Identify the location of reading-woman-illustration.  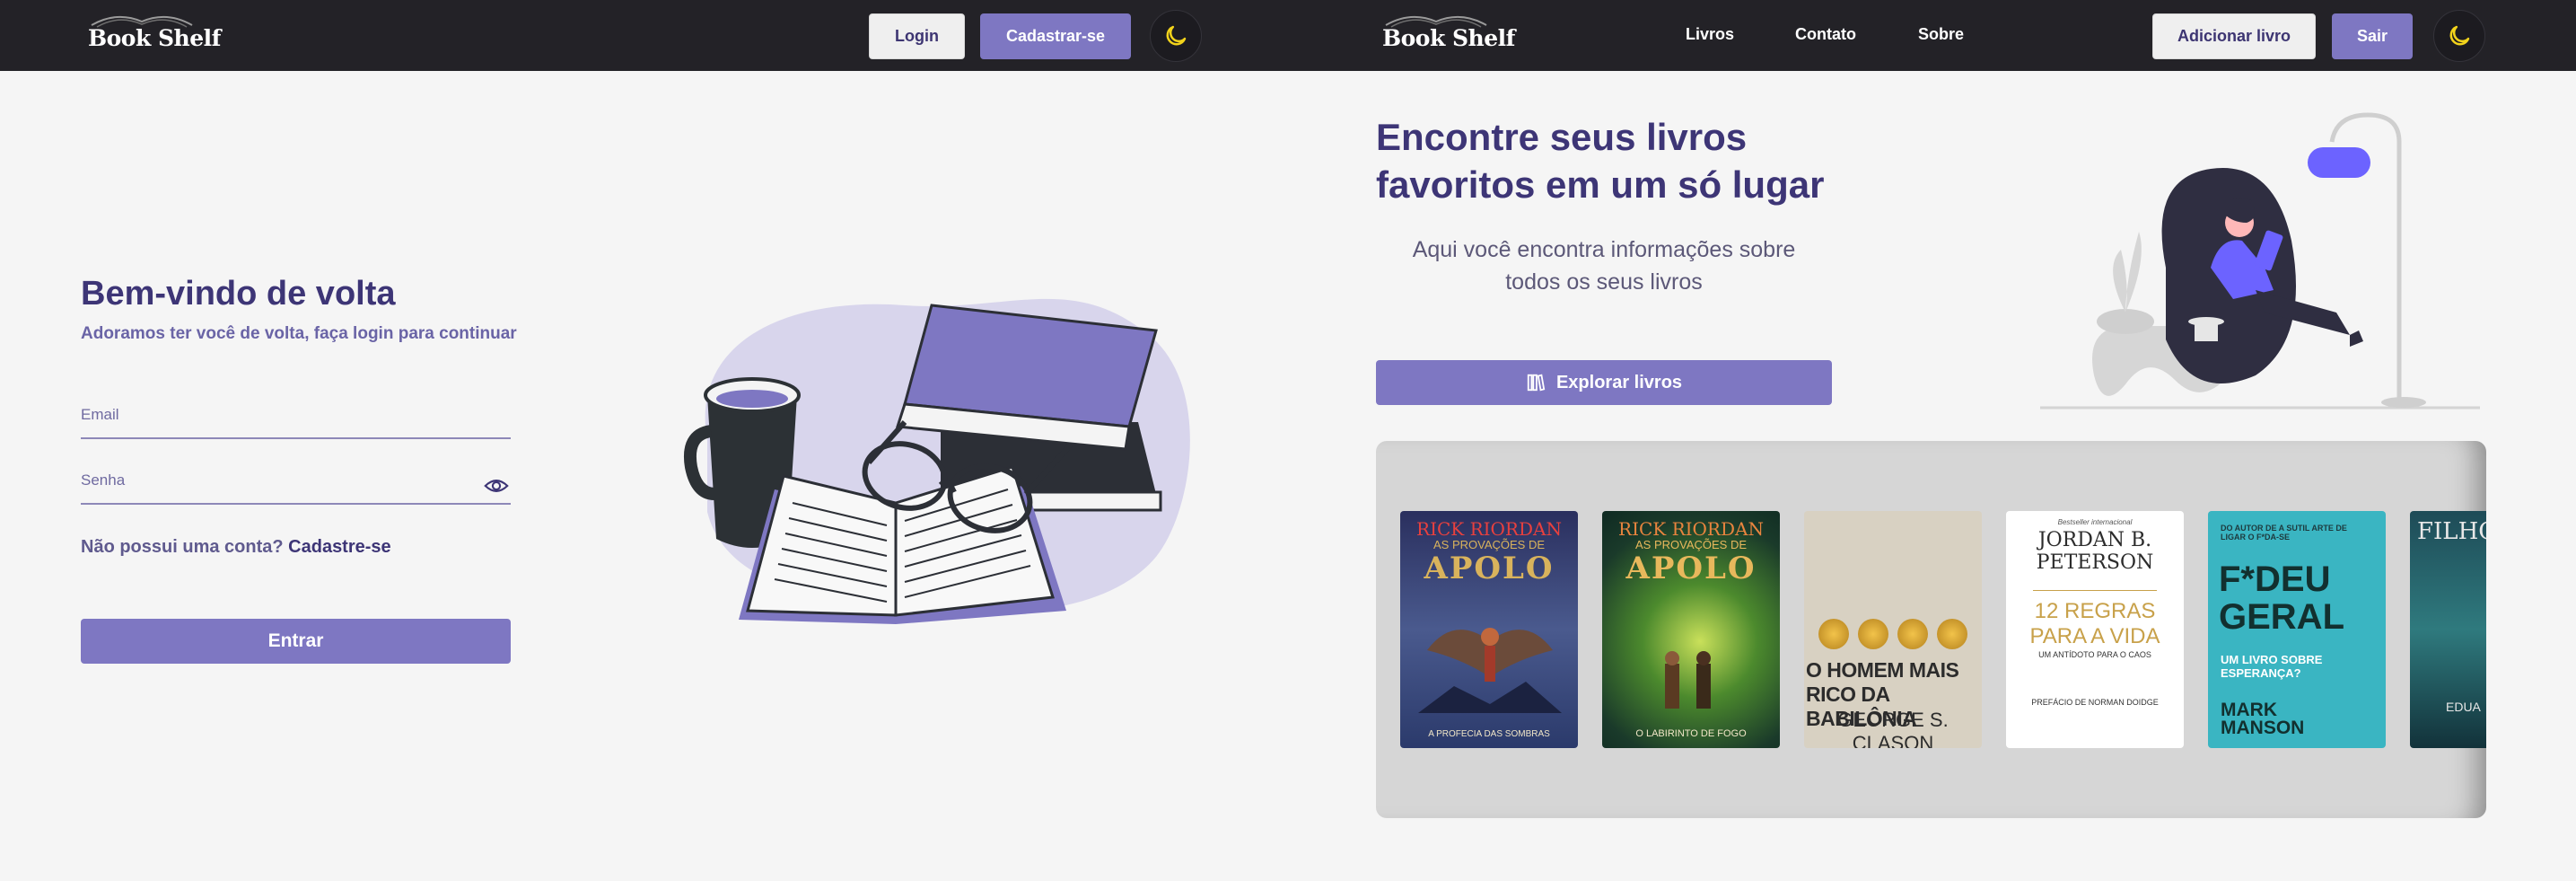
(2260, 261).